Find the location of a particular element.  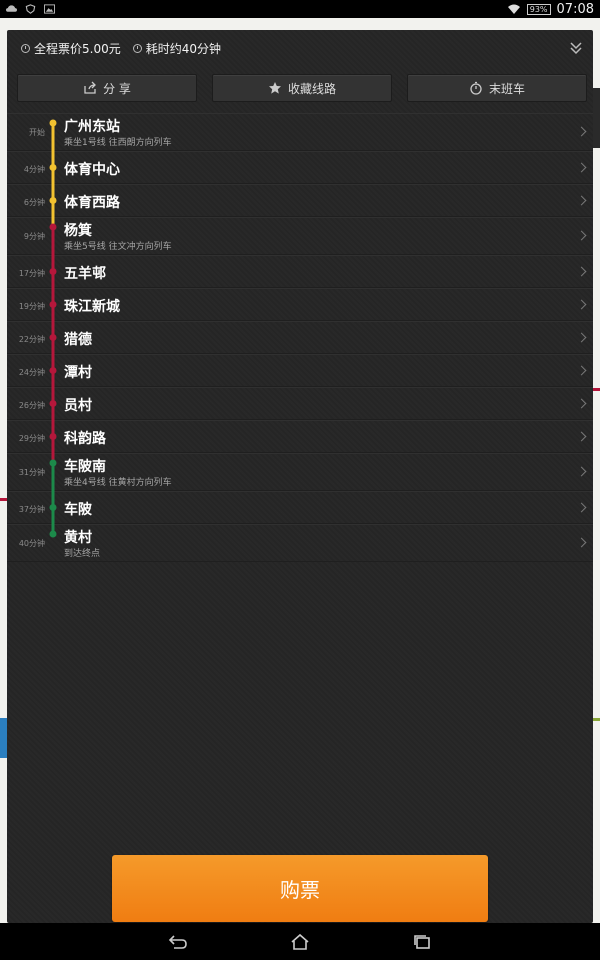

stop-time: 6分钟 is located at coordinates (34, 202).